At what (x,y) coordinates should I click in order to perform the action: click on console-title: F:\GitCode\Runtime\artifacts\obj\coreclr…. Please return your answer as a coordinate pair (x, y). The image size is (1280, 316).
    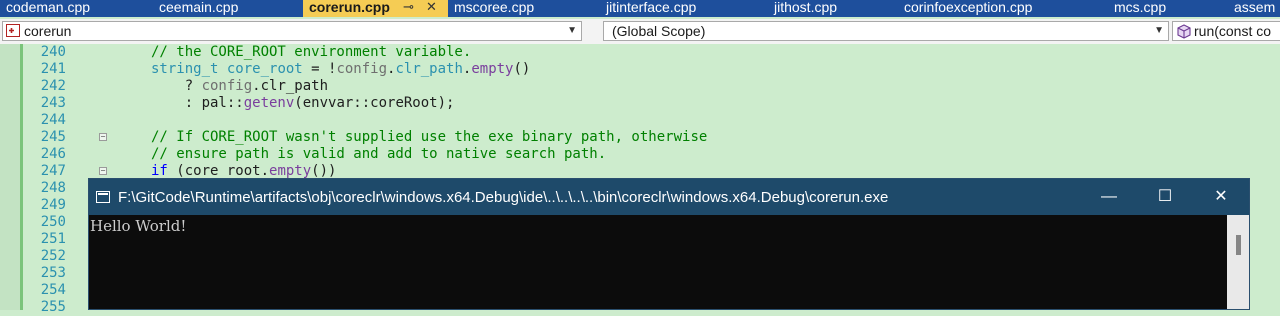
    Looking at the image, I should click on (503, 197).